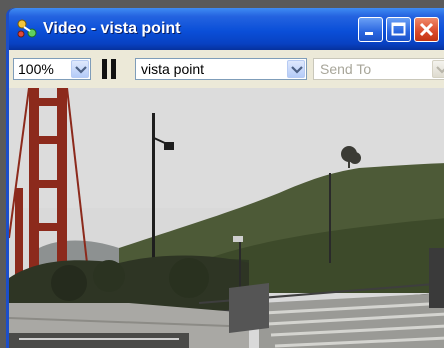 Image resolution: width=444 pixels, height=348 pixels. I want to click on pause-icon, so click(104, 69).